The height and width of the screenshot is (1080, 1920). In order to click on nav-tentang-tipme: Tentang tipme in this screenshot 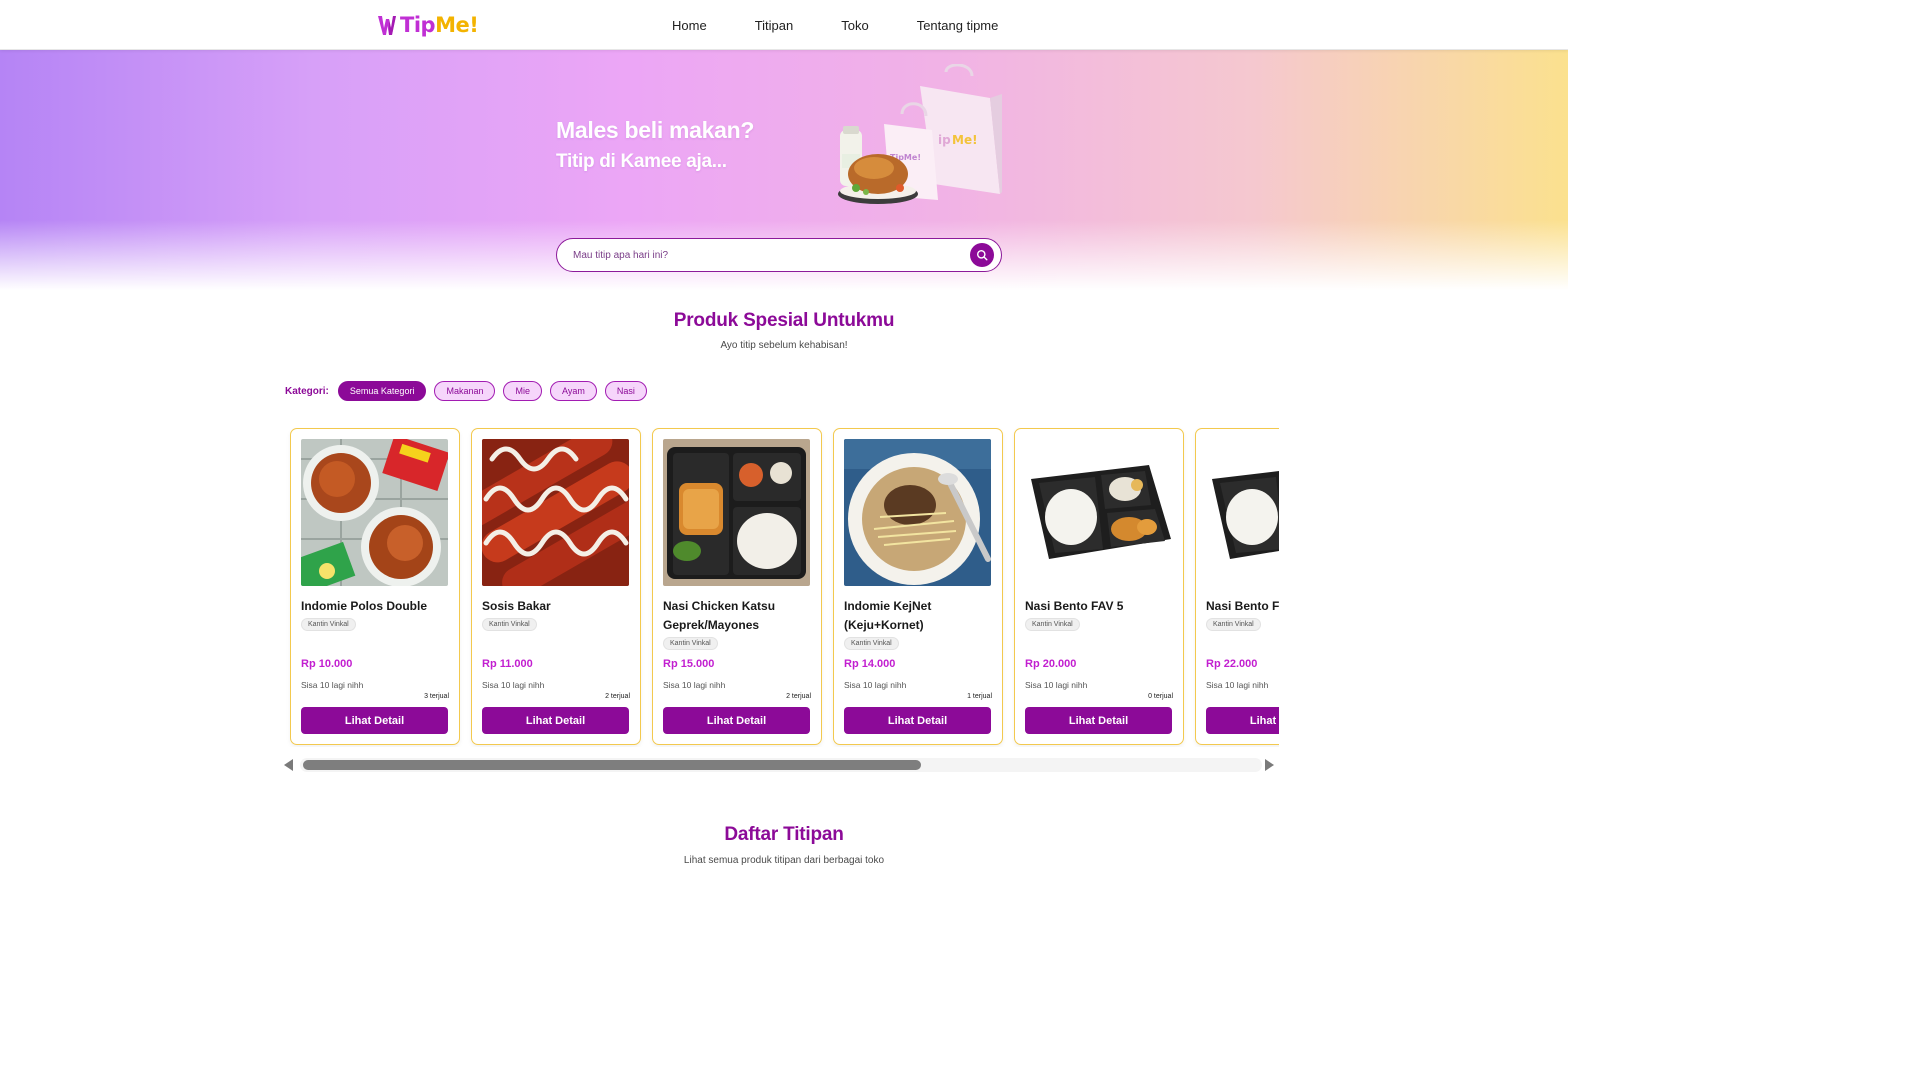, I will do `click(958, 25)`.